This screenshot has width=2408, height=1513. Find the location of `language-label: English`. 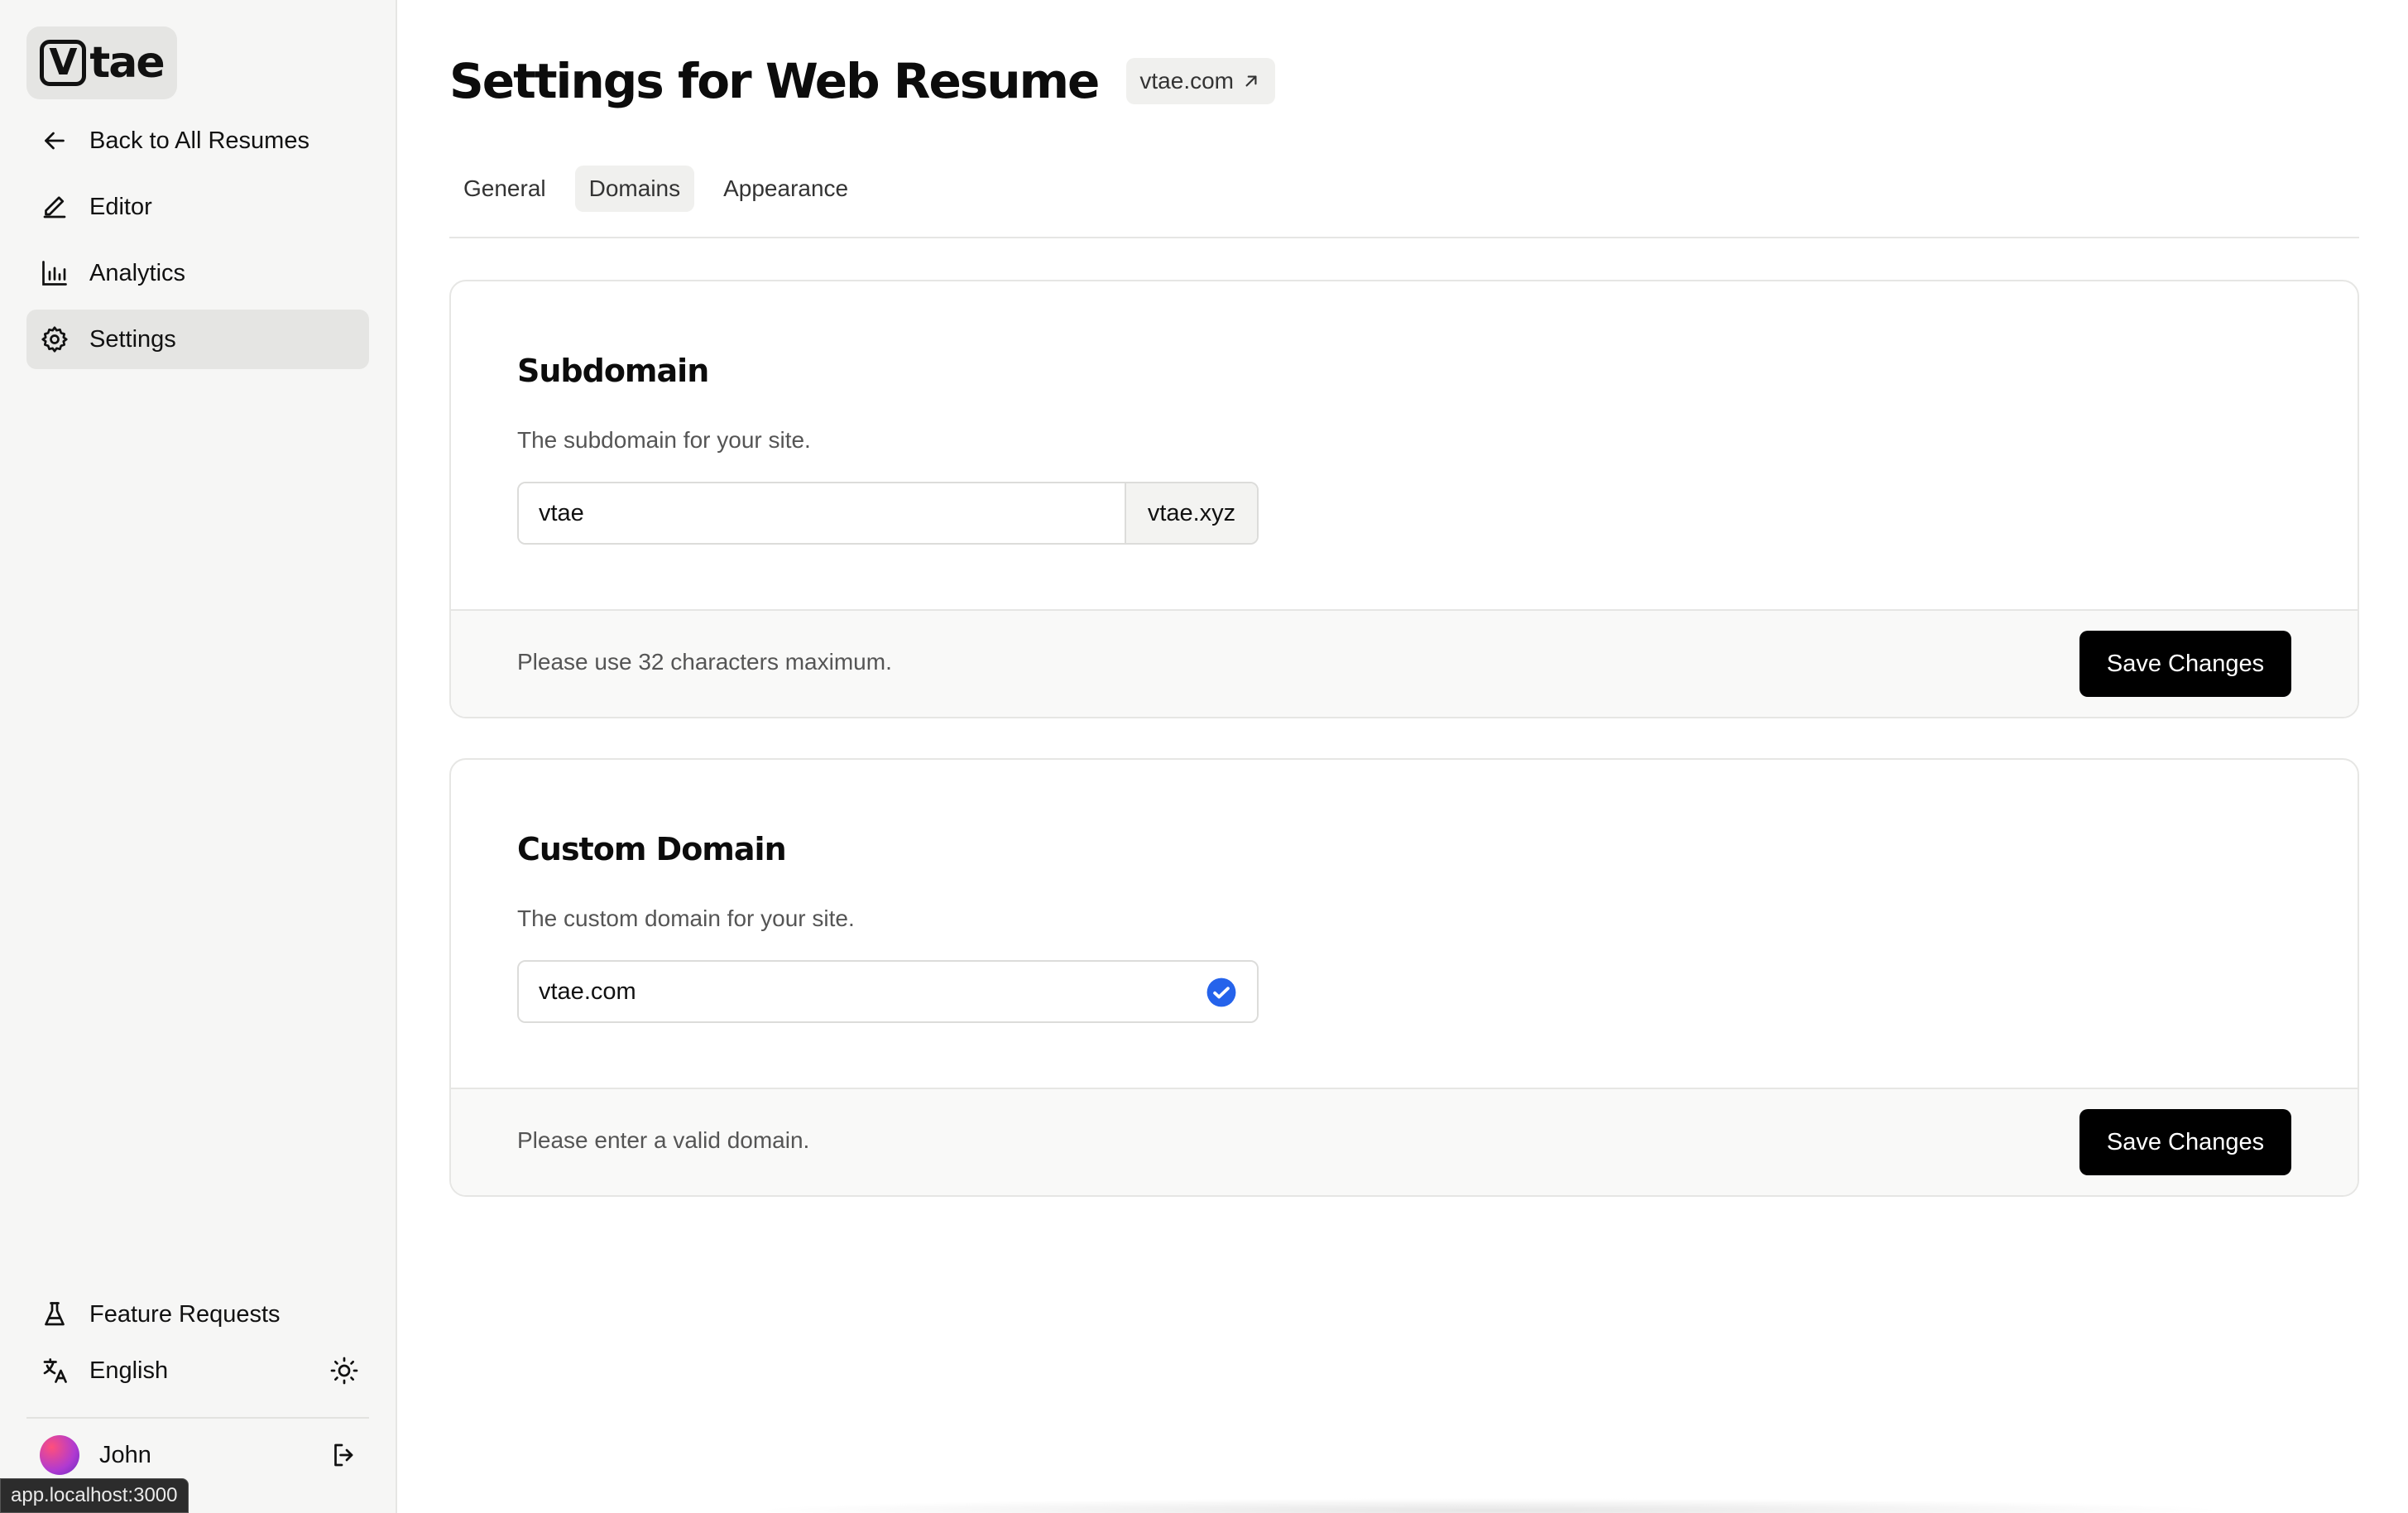

language-label: English is located at coordinates (129, 1371).